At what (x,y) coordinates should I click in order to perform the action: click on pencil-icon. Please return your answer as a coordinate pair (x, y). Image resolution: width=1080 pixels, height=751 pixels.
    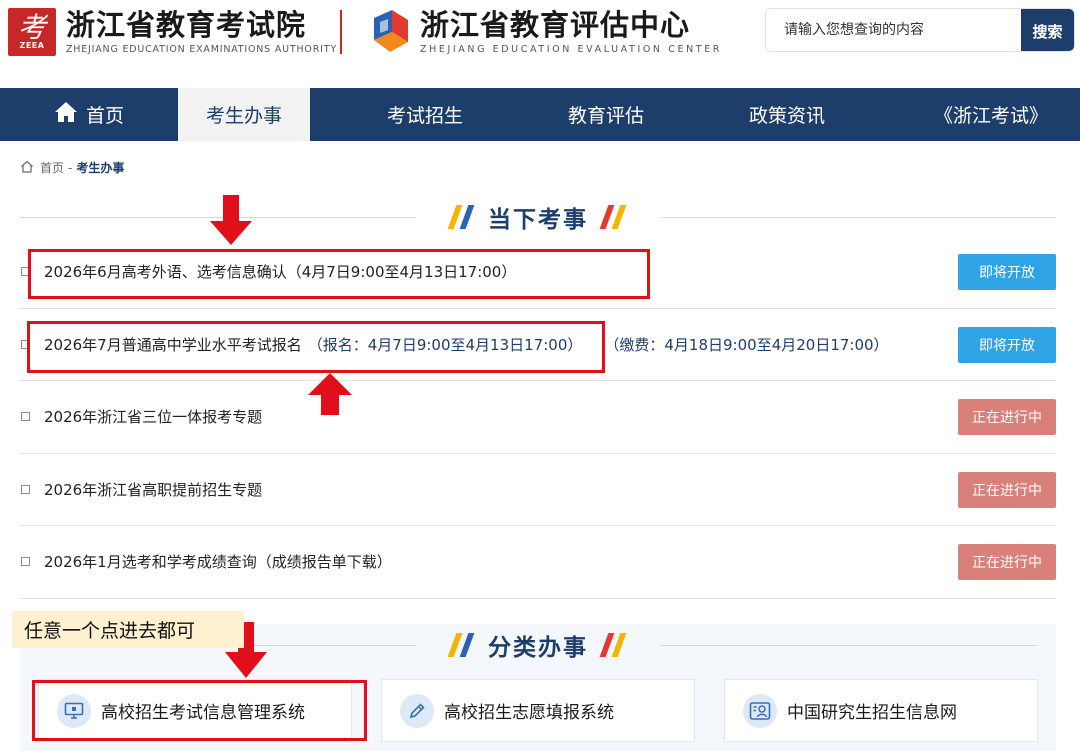
    Looking at the image, I should click on (417, 710).